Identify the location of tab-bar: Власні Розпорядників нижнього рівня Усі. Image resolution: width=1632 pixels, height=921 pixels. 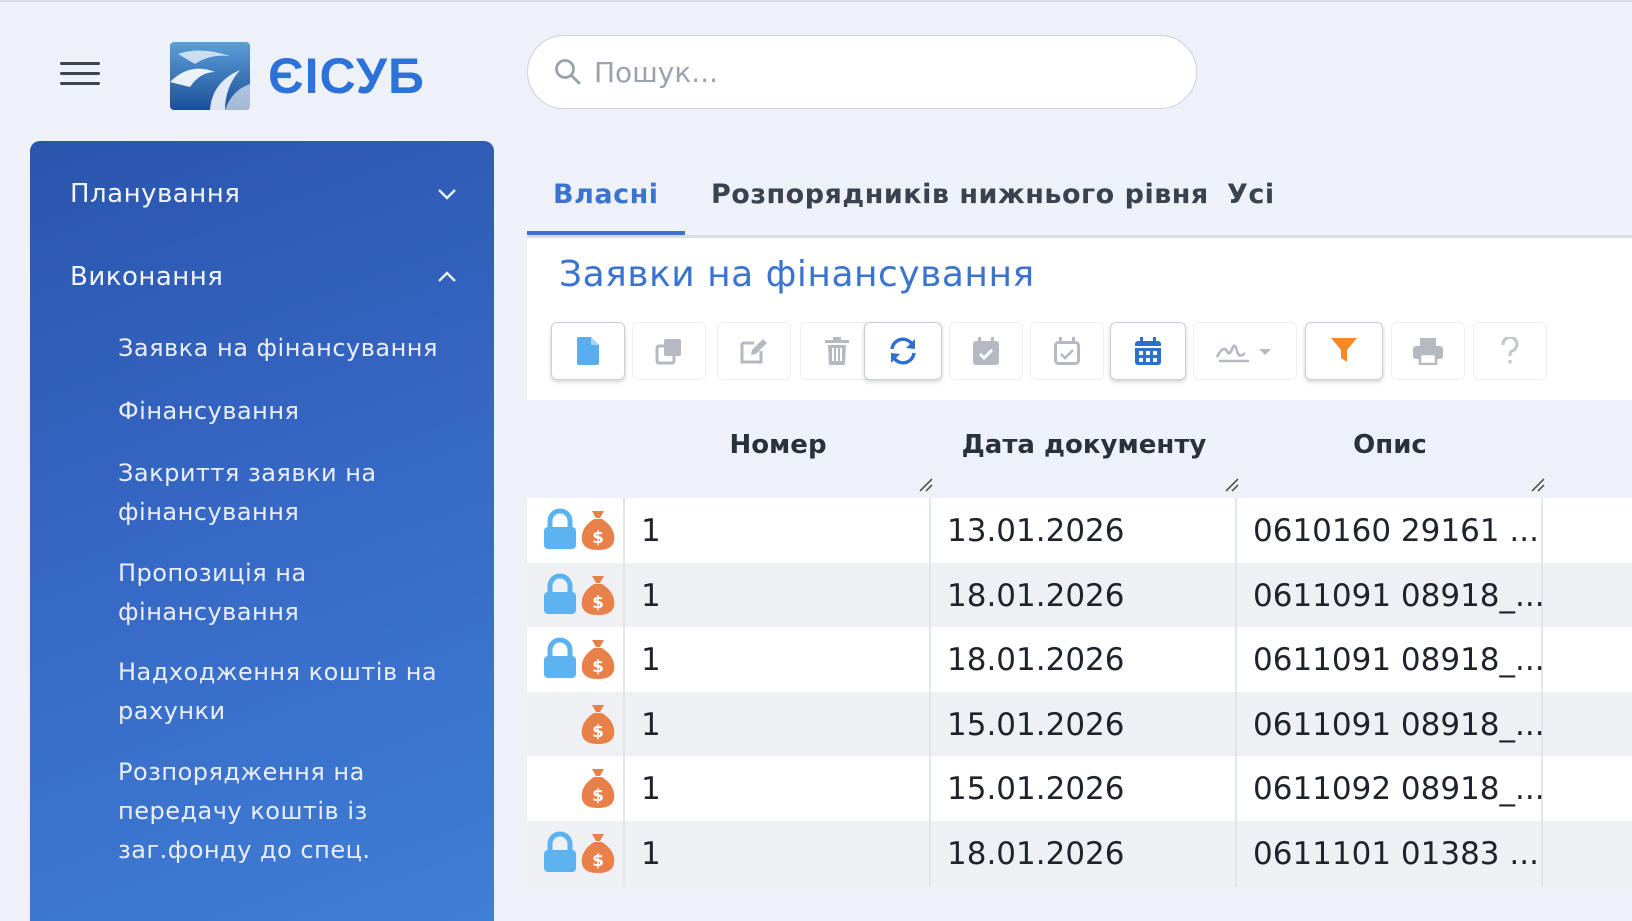
(1079, 202).